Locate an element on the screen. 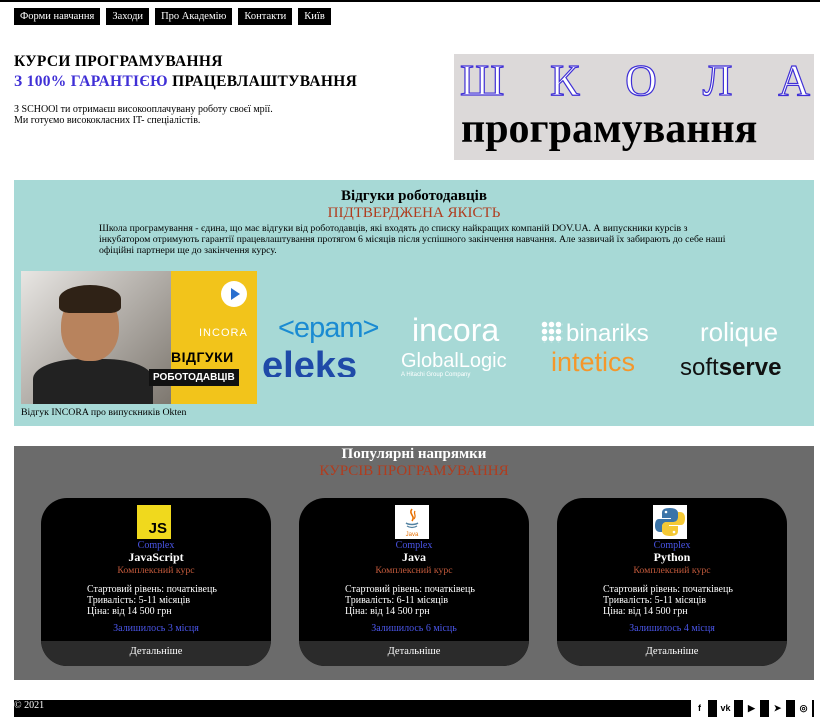  video-person-hair is located at coordinates (90, 299).